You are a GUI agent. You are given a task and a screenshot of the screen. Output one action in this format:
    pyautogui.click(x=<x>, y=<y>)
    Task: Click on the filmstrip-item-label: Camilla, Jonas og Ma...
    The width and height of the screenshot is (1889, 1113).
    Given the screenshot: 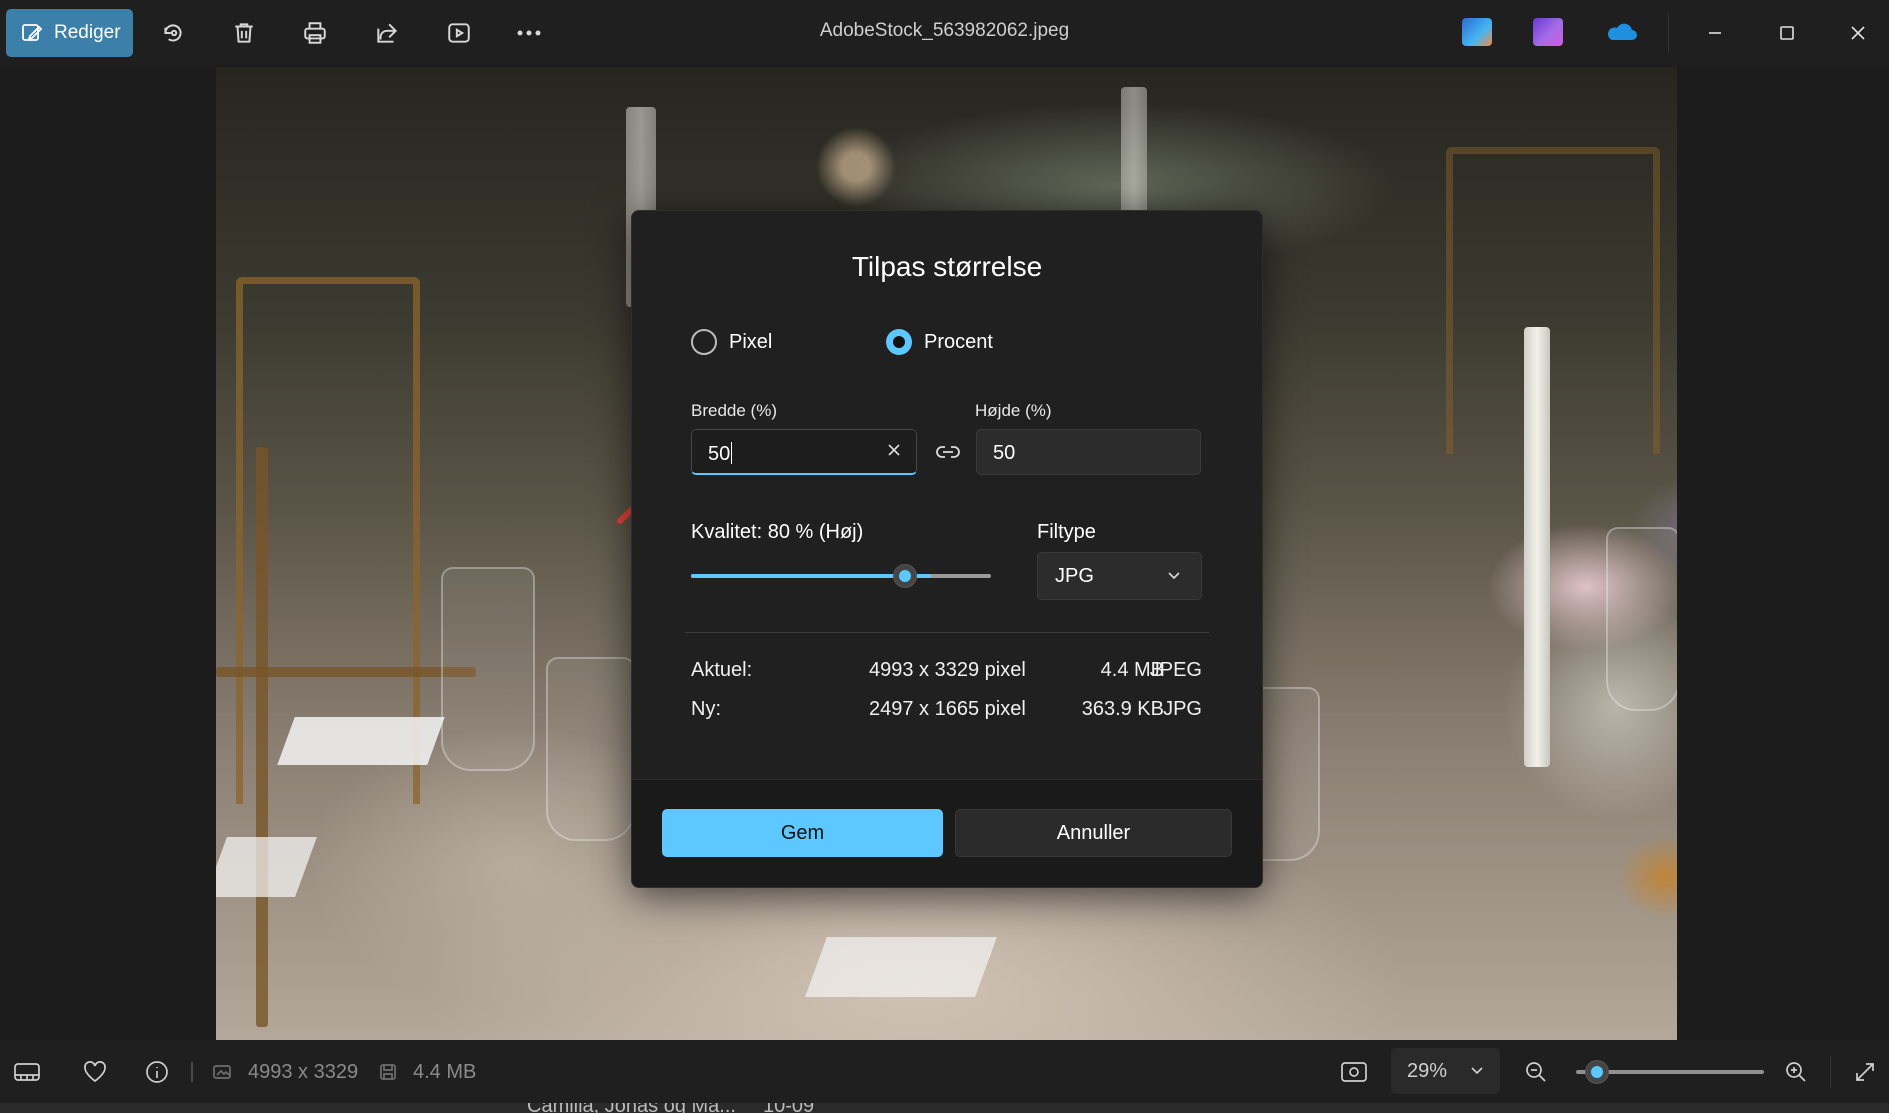 What is the action you would take?
    pyautogui.click(x=631, y=1108)
    